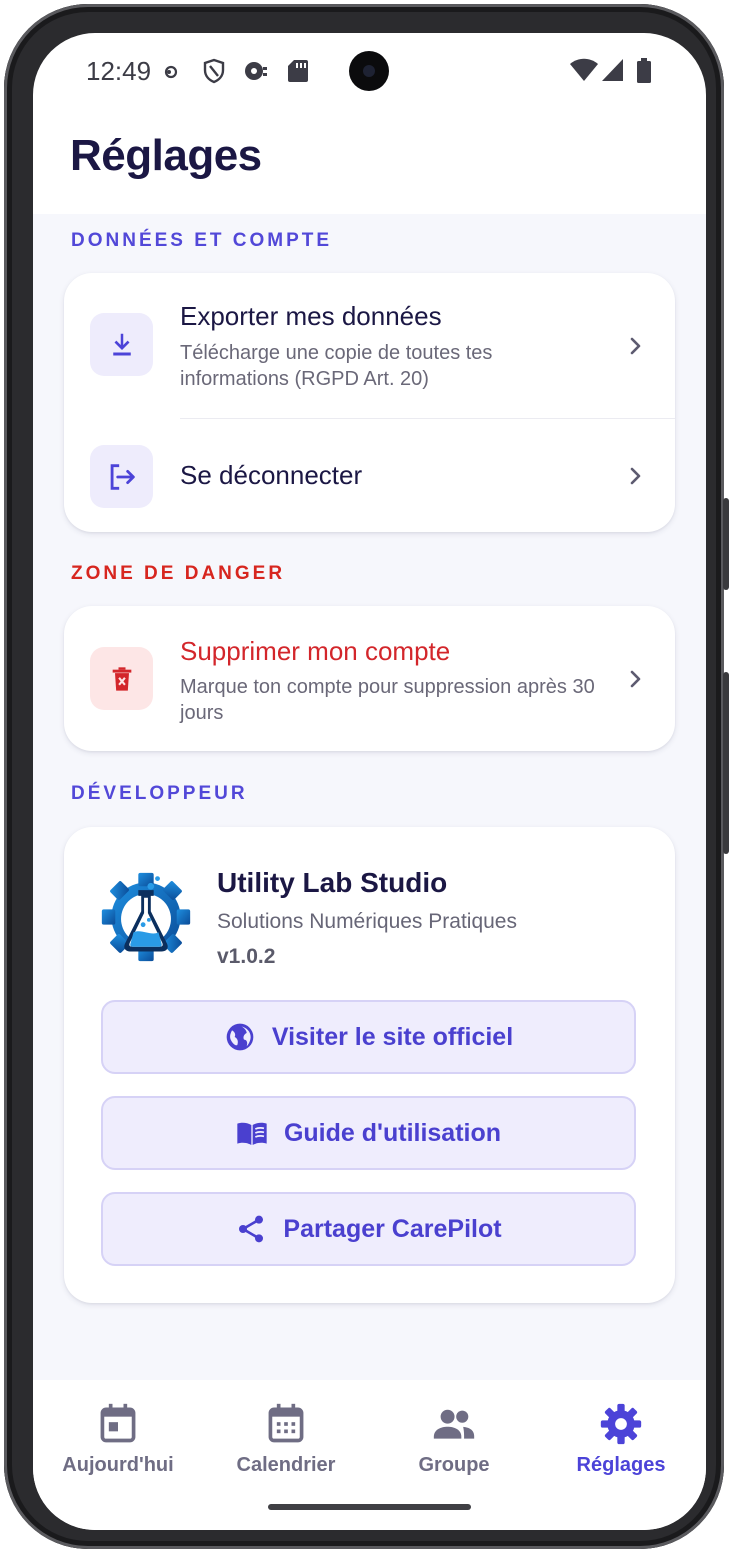  What do you see at coordinates (252, 1133) in the screenshot?
I see `book-icon` at bounding box center [252, 1133].